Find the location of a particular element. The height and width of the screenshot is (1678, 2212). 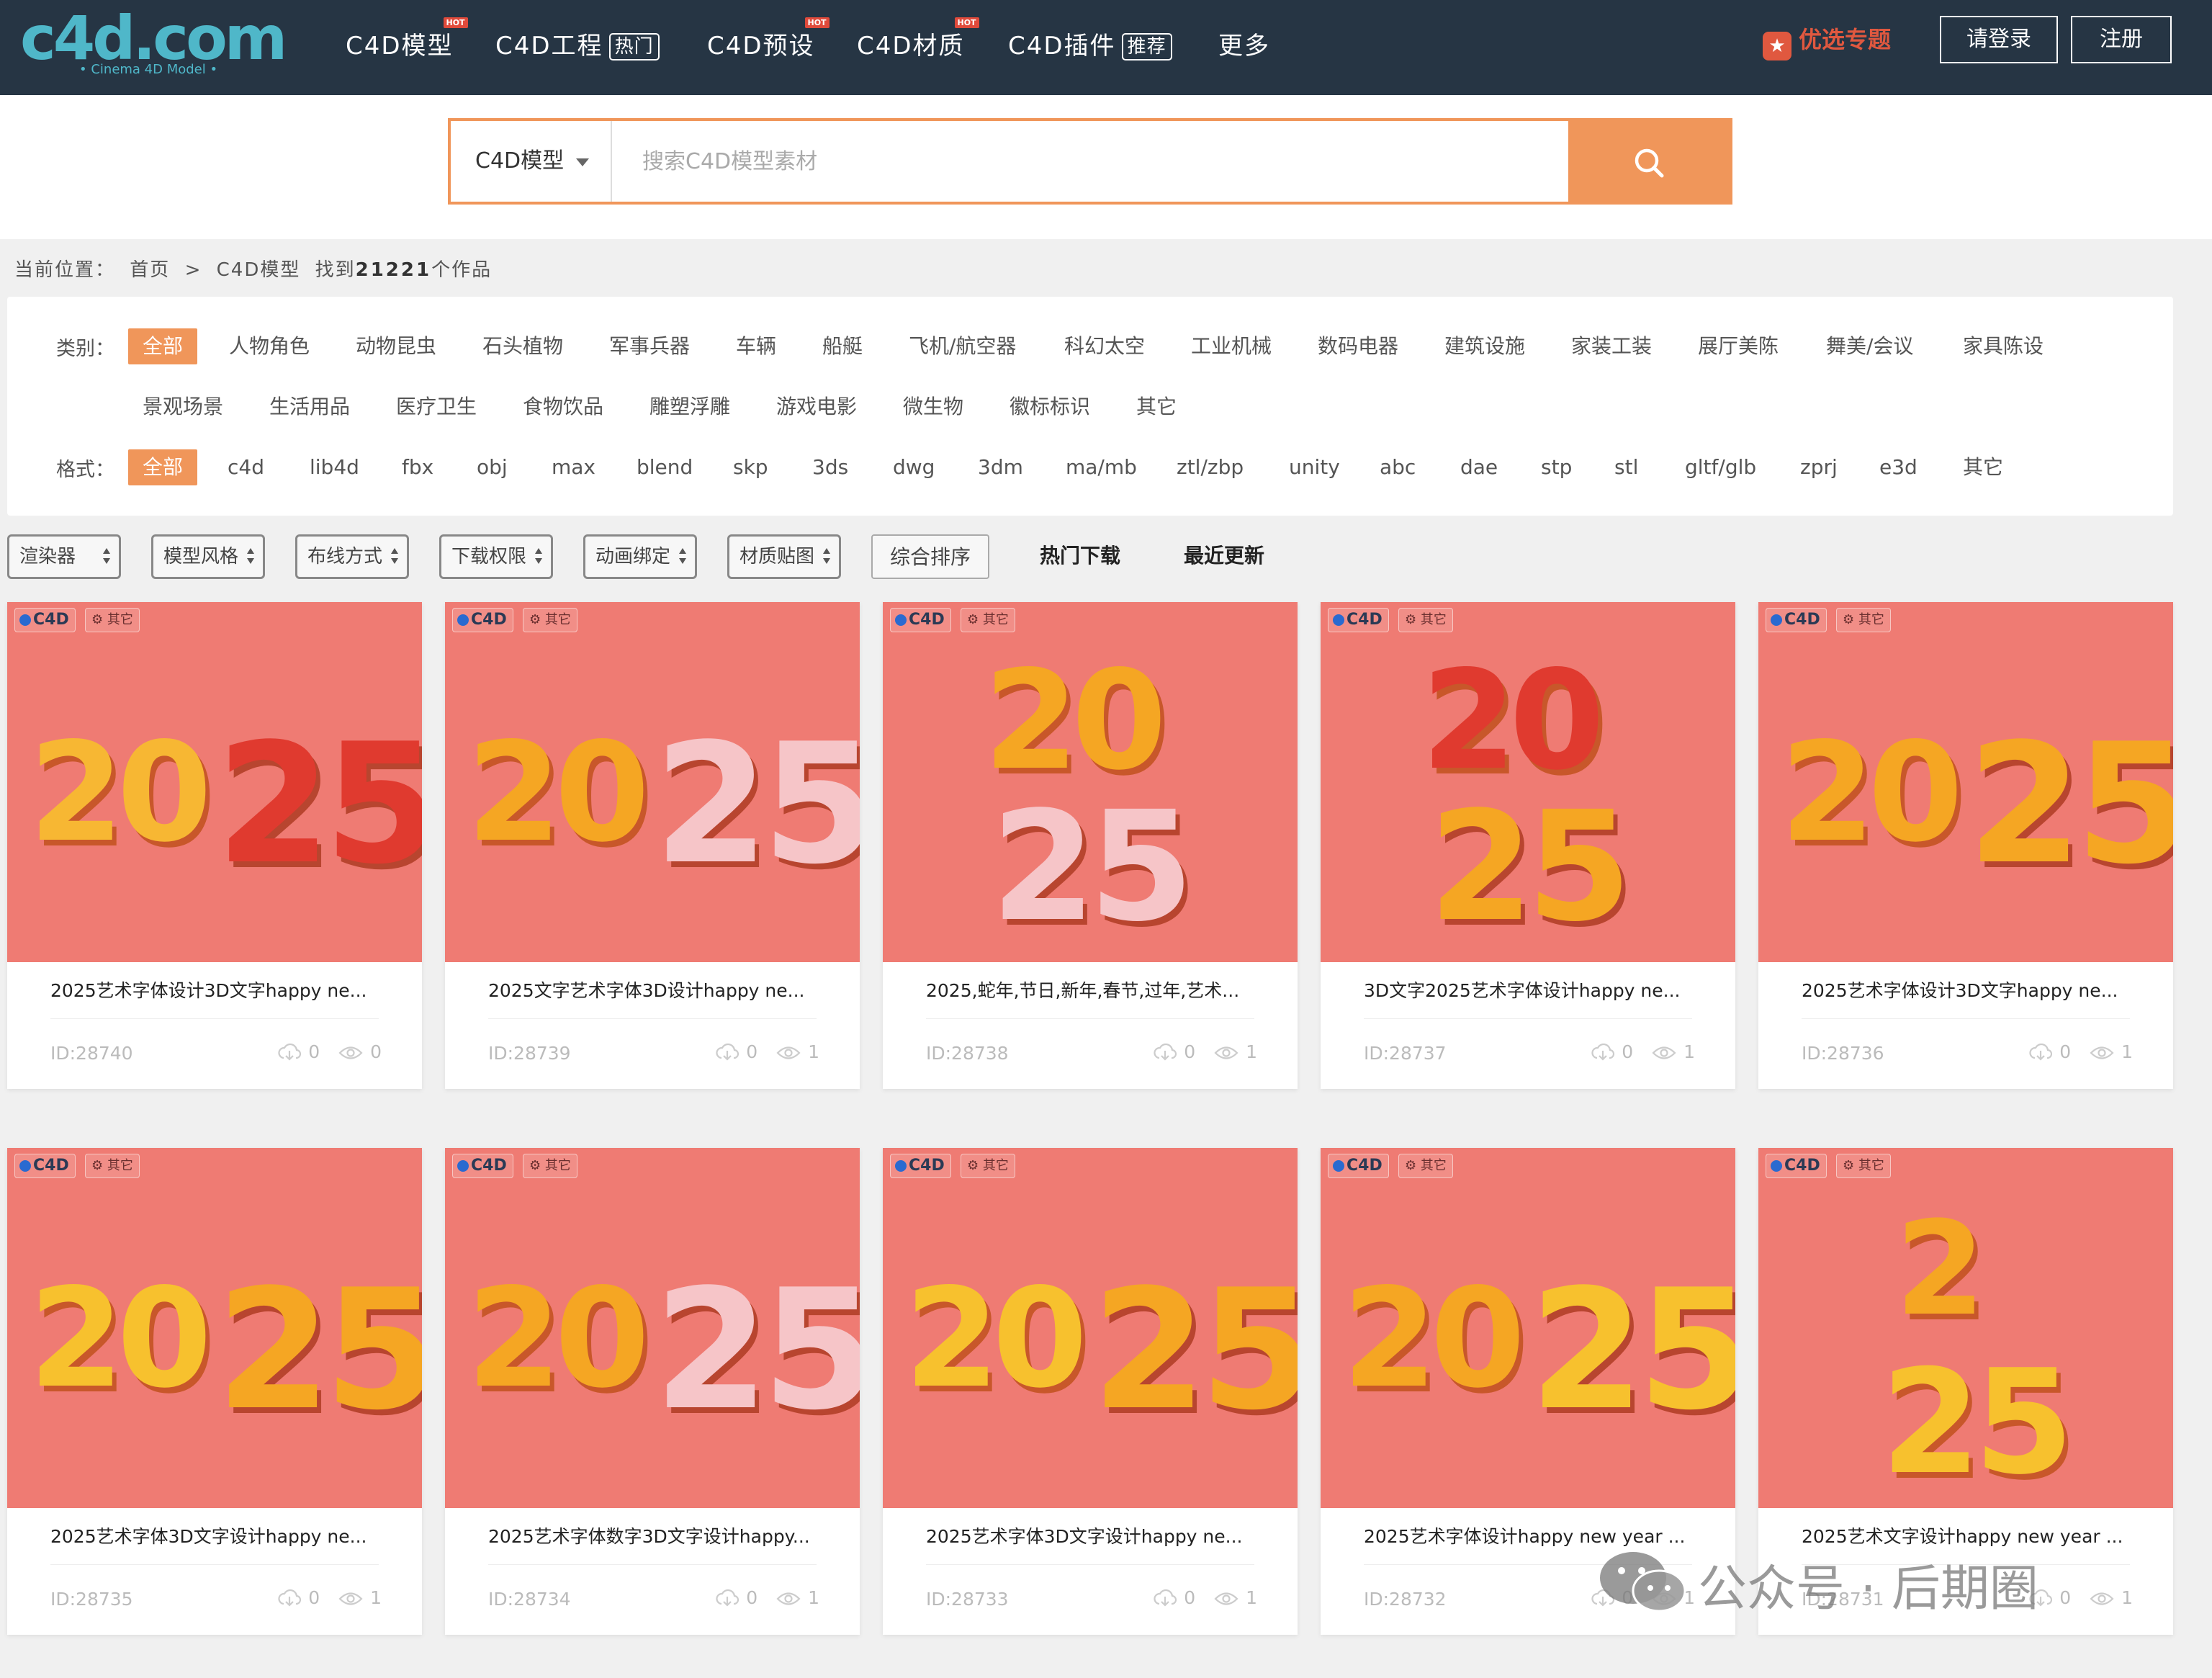

card-divider is located at coordinates (652, 1018).